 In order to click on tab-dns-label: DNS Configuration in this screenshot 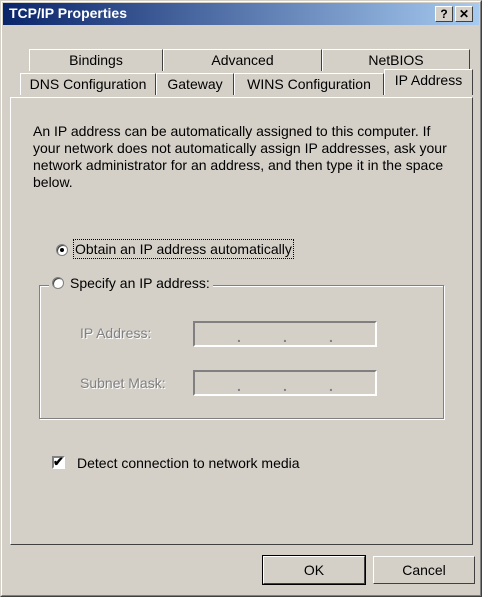, I will do `click(88, 84)`.